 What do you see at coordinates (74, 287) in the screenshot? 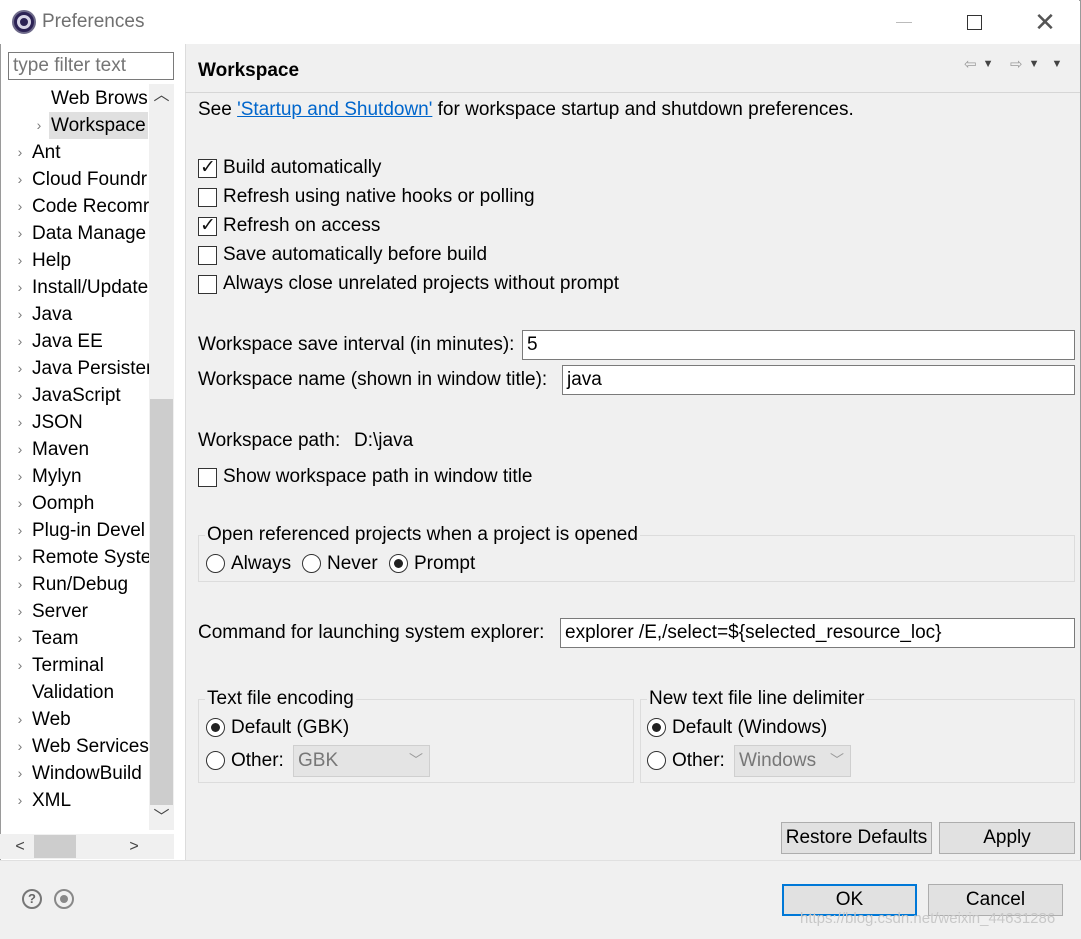
I see `tree-item: › Install/Update` at bounding box center [74, 287].